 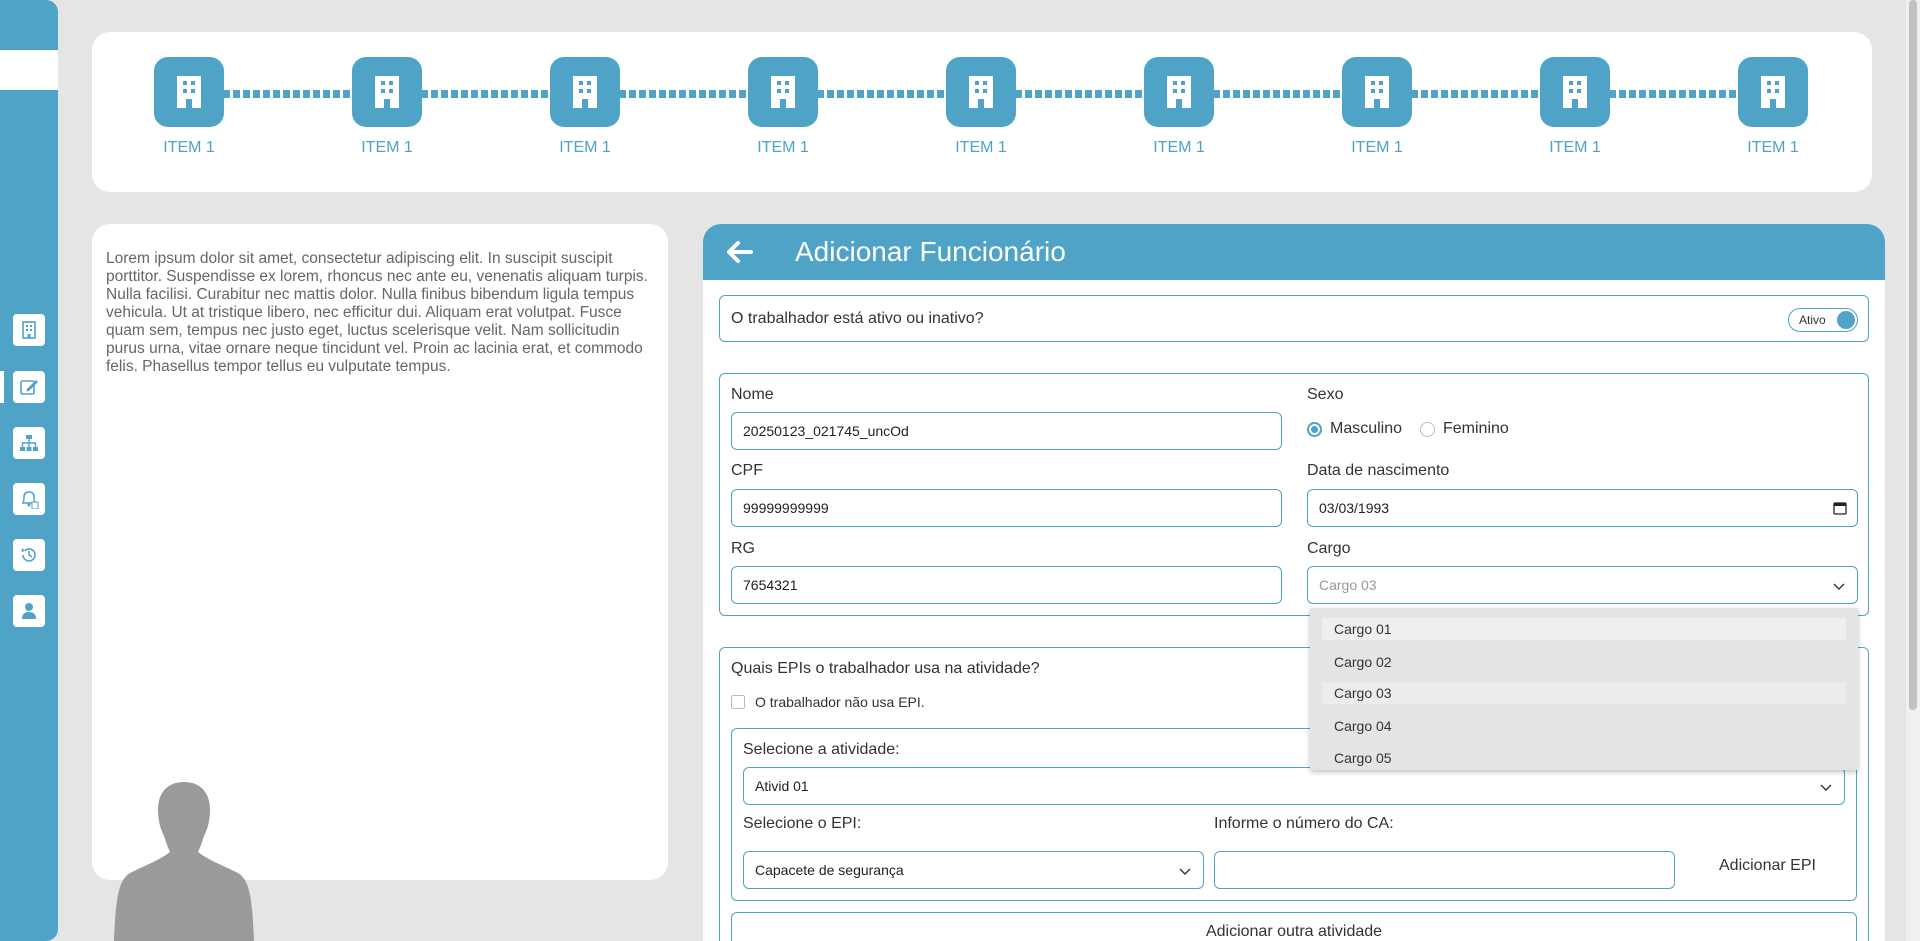 What do you see at coordinates (1006, 431) in the screenshot?
I see `name-field: 20250123_021745_uncOd` at bounding box center [1006, 431].